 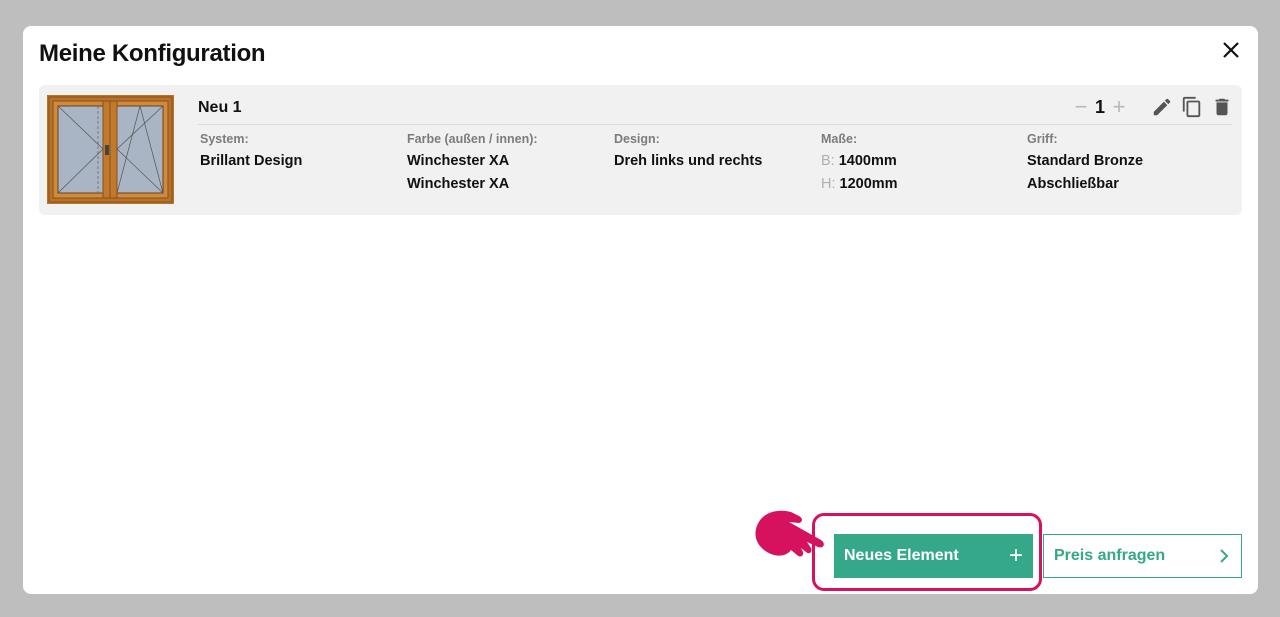 What do you see at coordinates (251, 161) in the screenshot?
I see `system-value: Brillant Design` at bounding box center [251, 161].